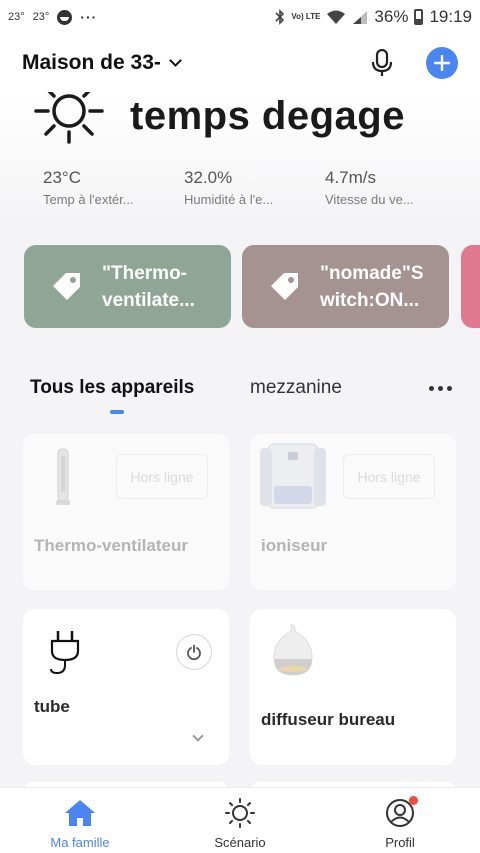  Describe the element at coordinates (306, 16) in the screenshot. I see `network-type: Vo) LTE` at that location.